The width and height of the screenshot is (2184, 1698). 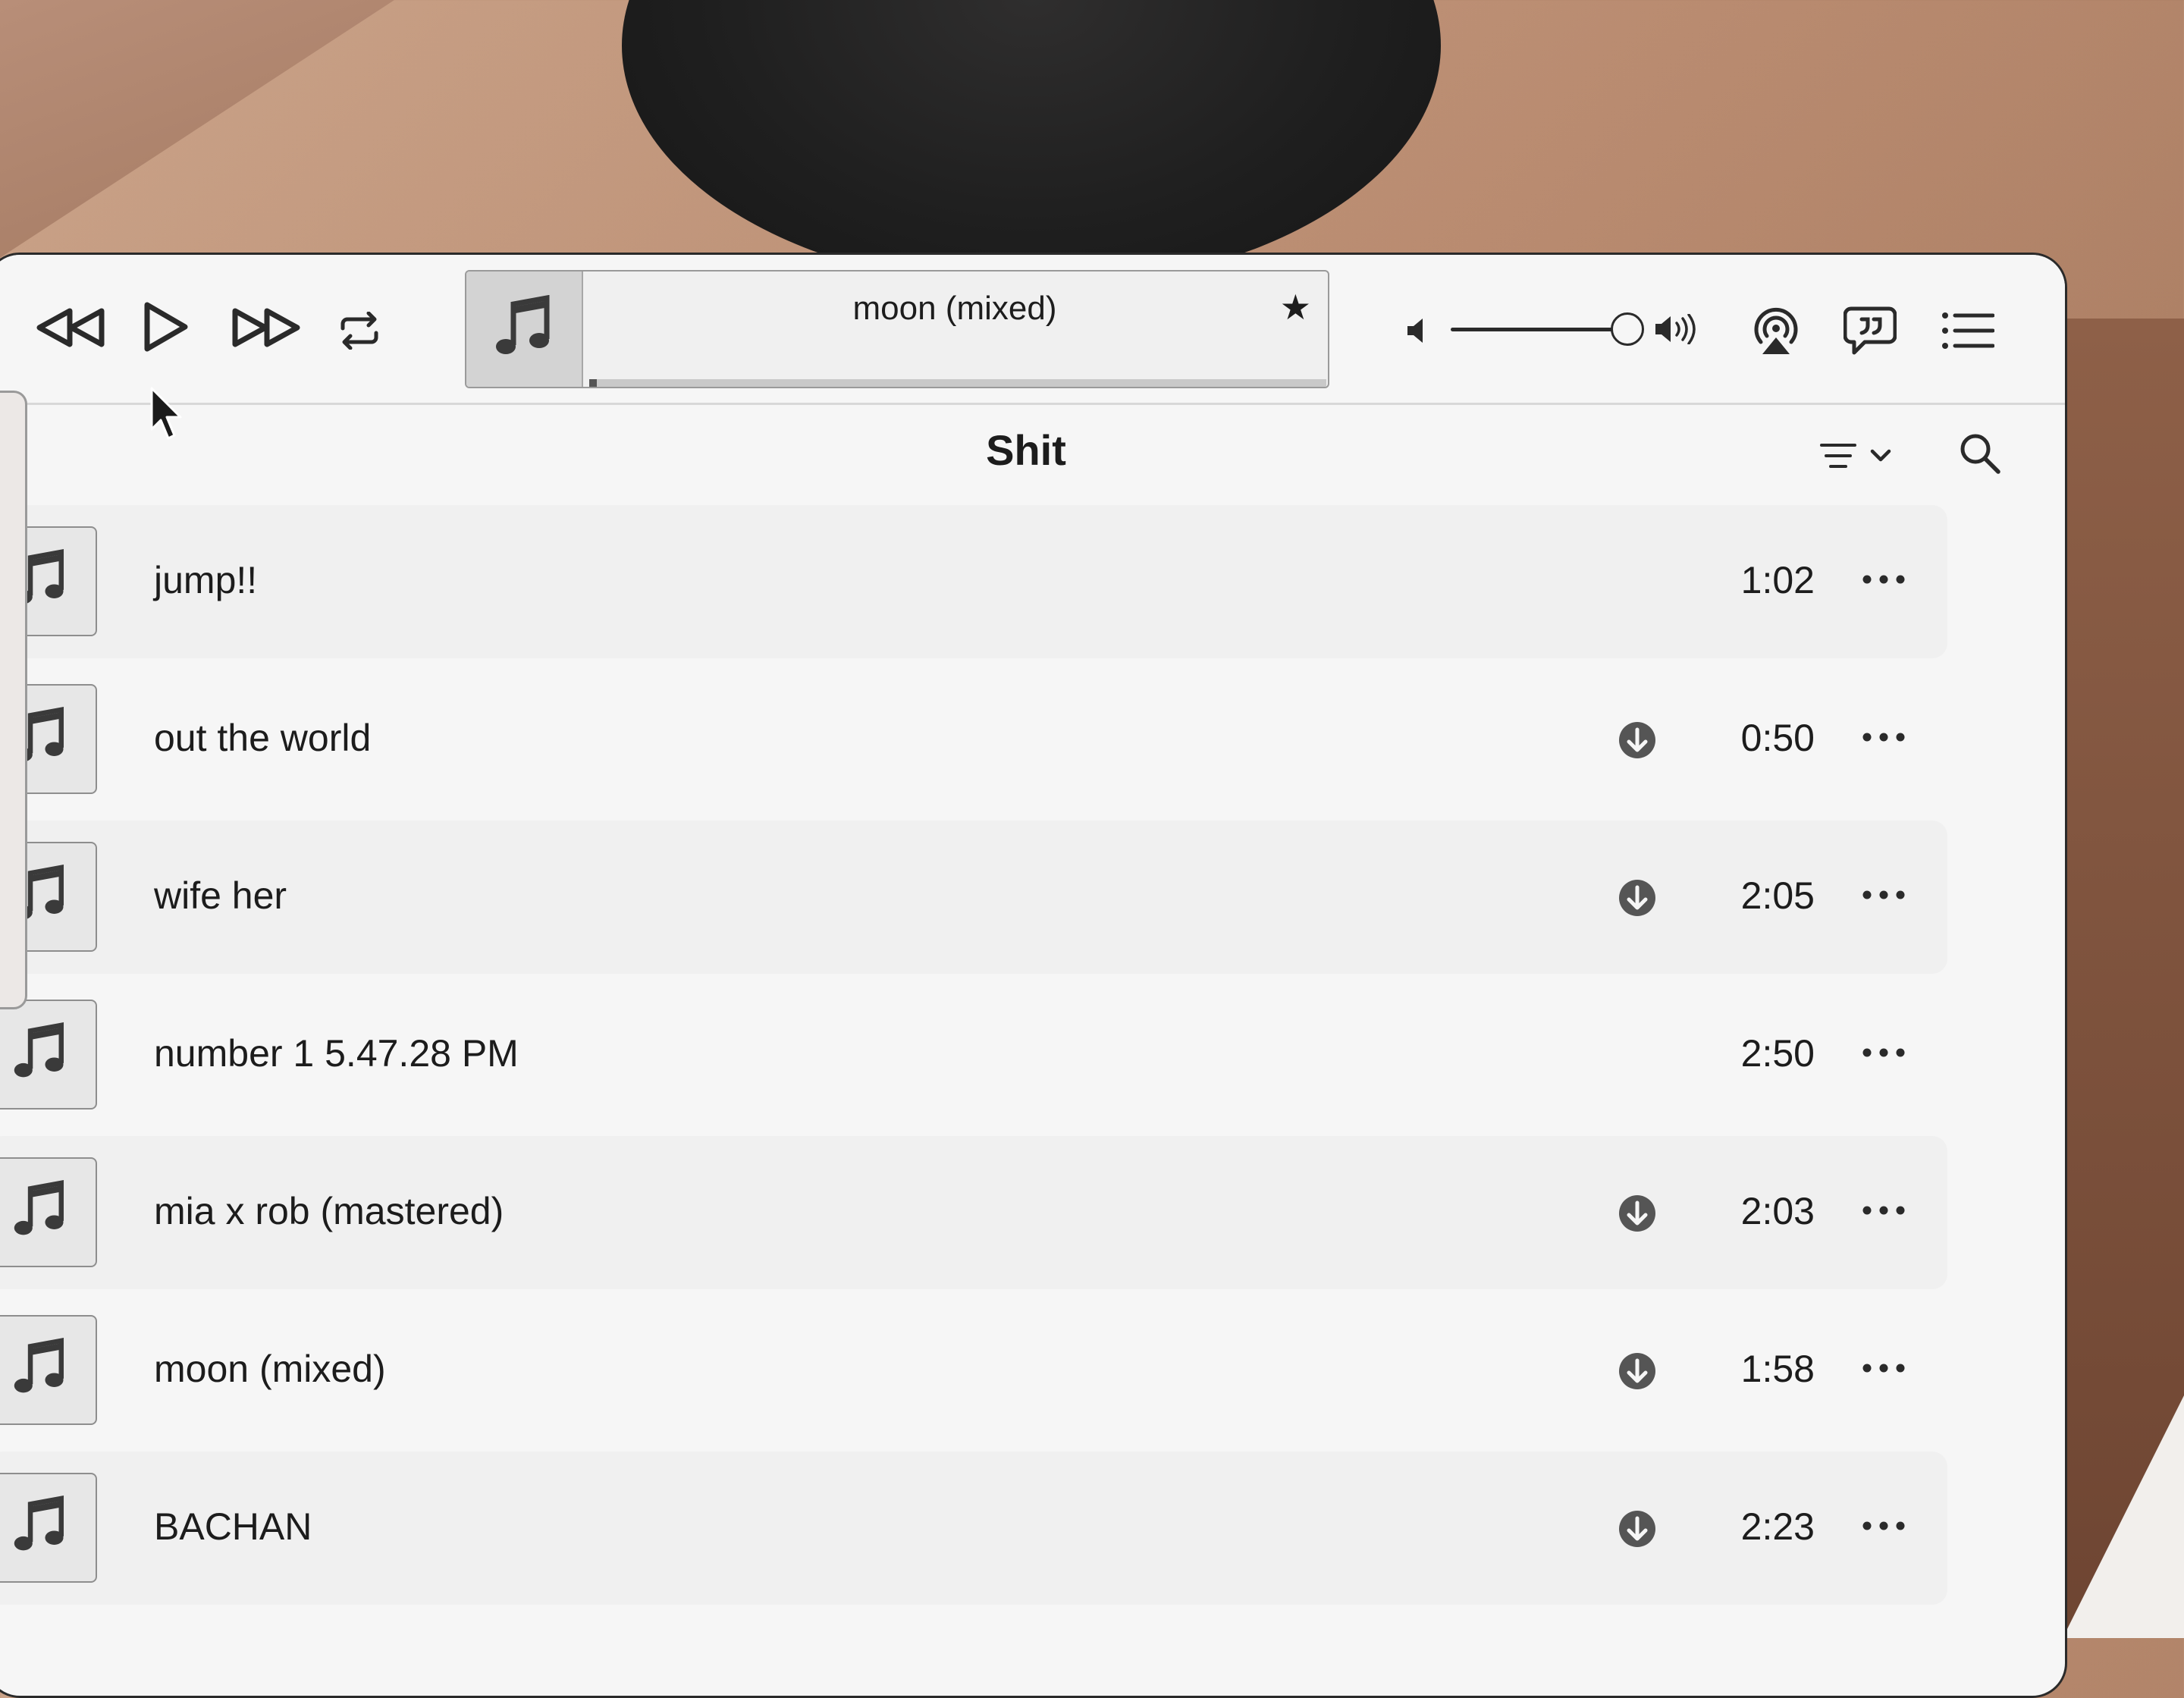 What do you see at coordinates (1031, 144) in the screenshot?
I see `background-person` at bounding box center [1031, 144].